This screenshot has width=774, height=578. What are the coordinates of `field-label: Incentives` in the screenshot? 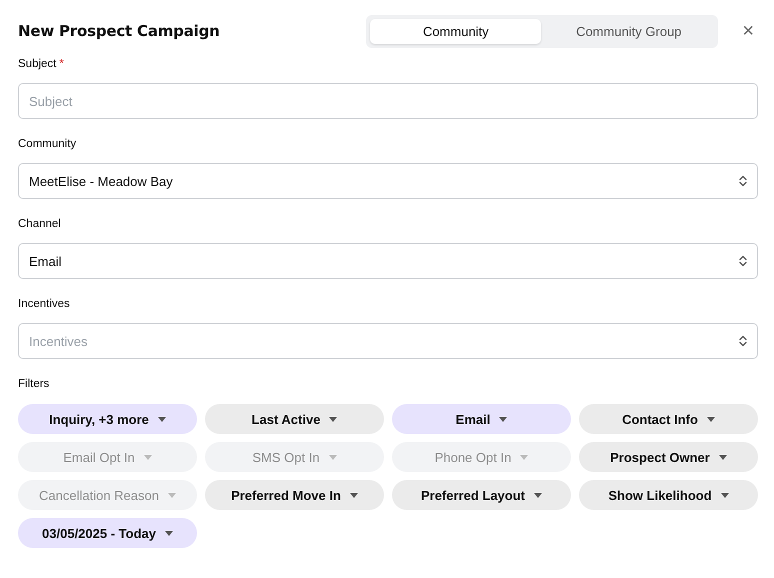 It's located at (44, 305).